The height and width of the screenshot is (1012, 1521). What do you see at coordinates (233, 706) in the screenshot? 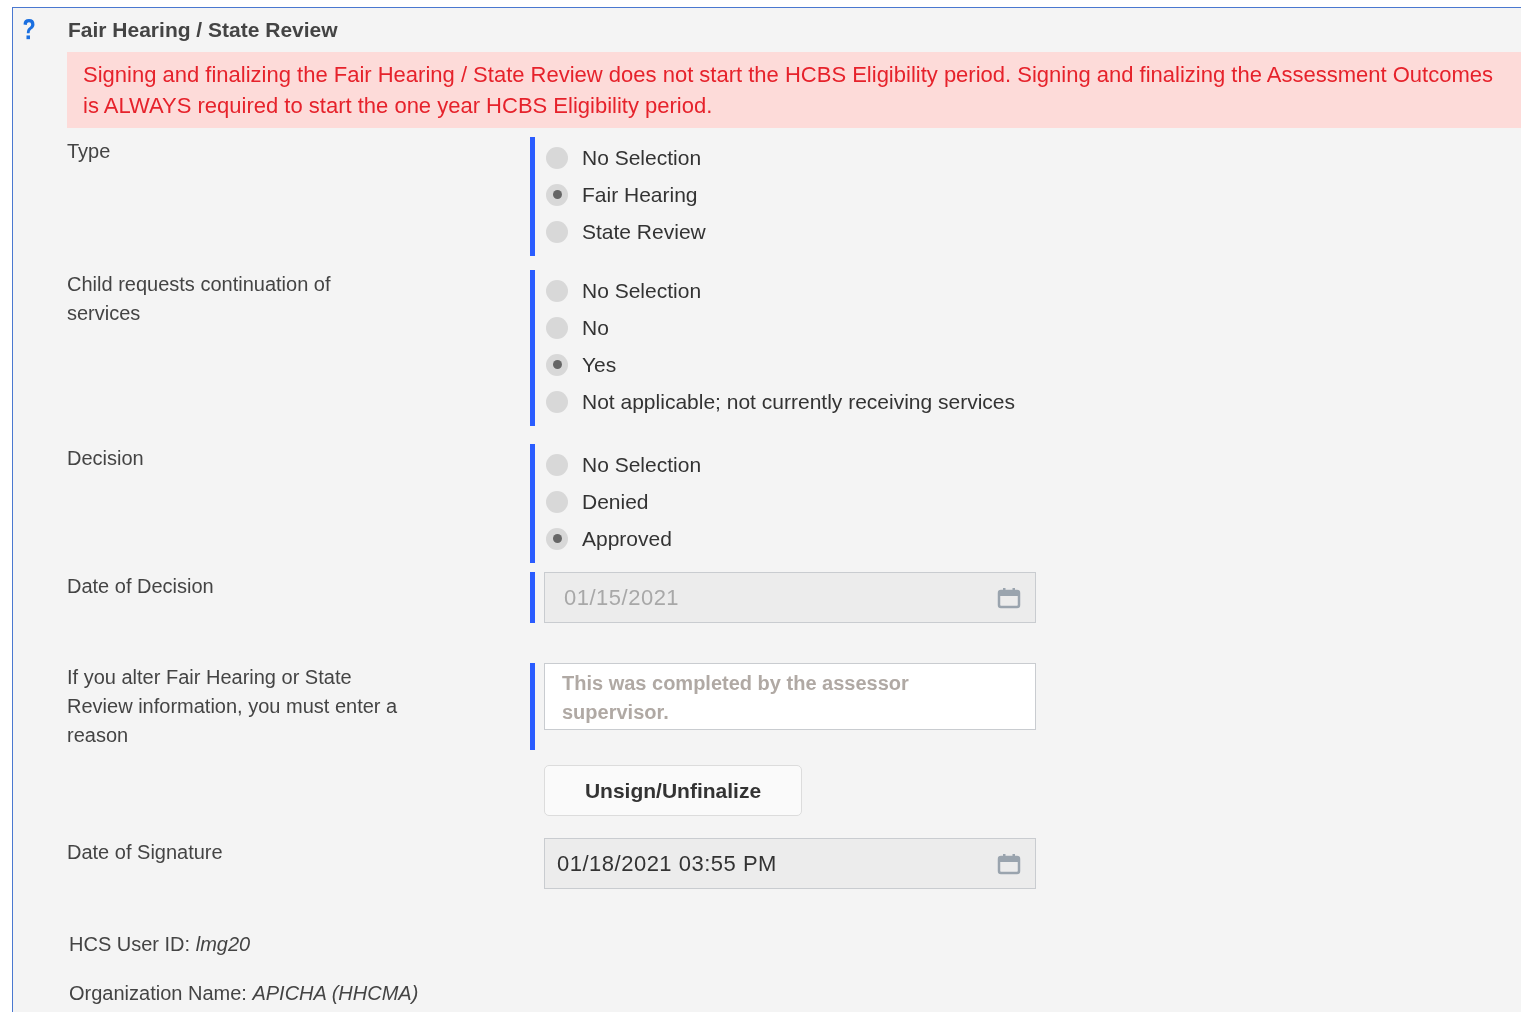
I see `field-label: If you alter Fair Hearing or State Review information, you must enter a reason` at bounding box center [233, 706].